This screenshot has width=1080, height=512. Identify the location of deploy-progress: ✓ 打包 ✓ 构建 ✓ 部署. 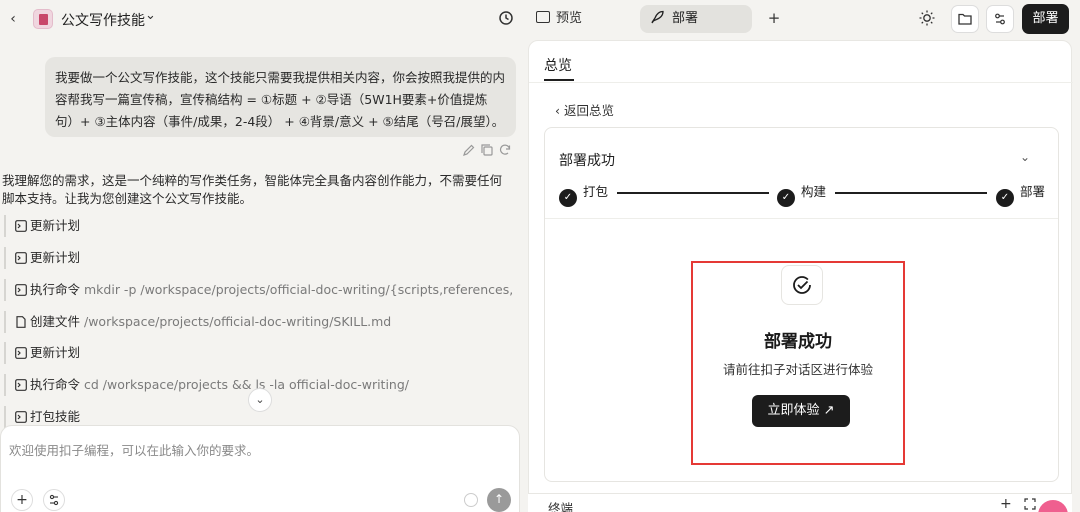
(802, 193).